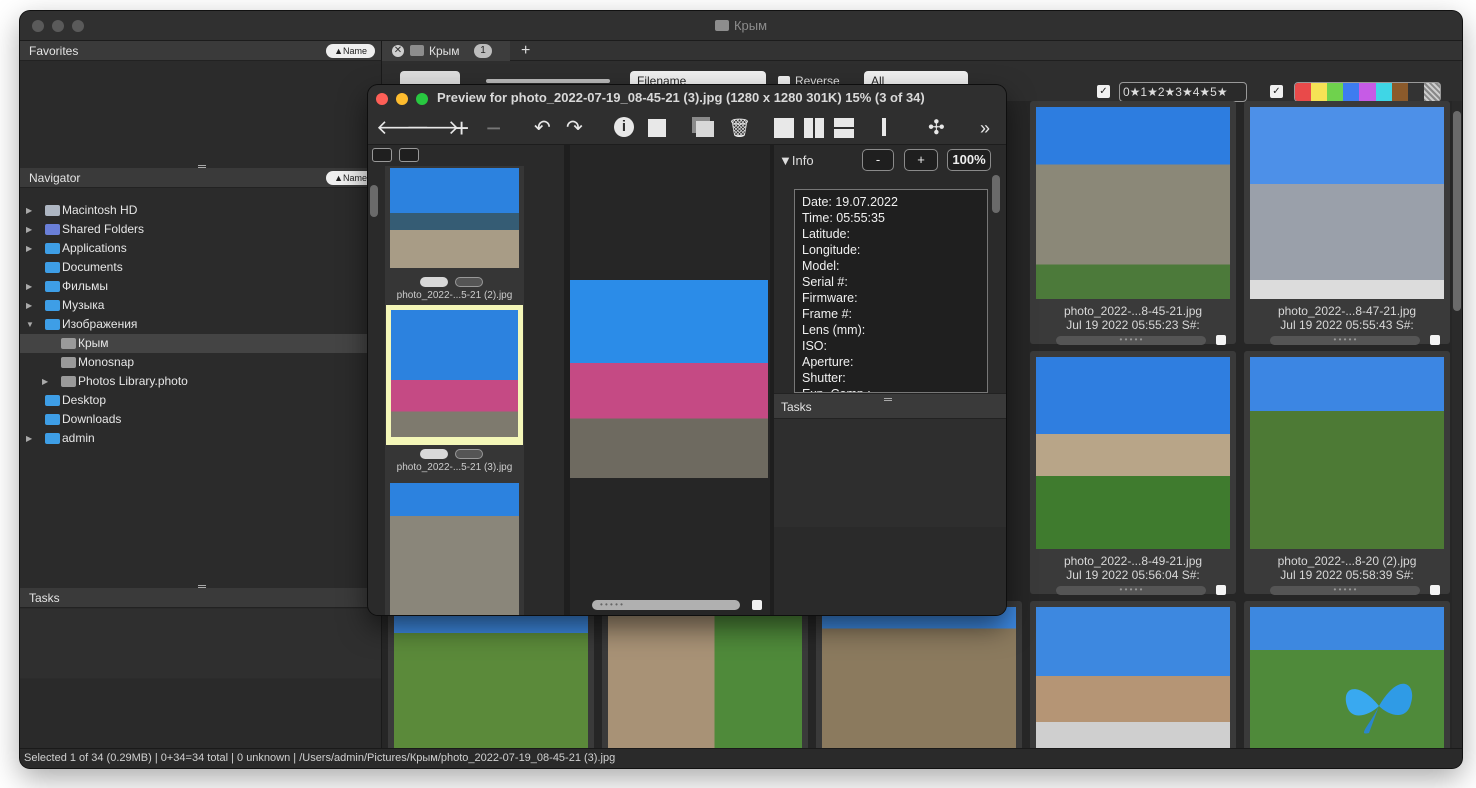 The height and width of the screenshot is (788, 1476). Describe the element at coordinates (200, 229) in the screenshot. I see `tree-item-shared-folders: ▶ Shared Folders` at that location.